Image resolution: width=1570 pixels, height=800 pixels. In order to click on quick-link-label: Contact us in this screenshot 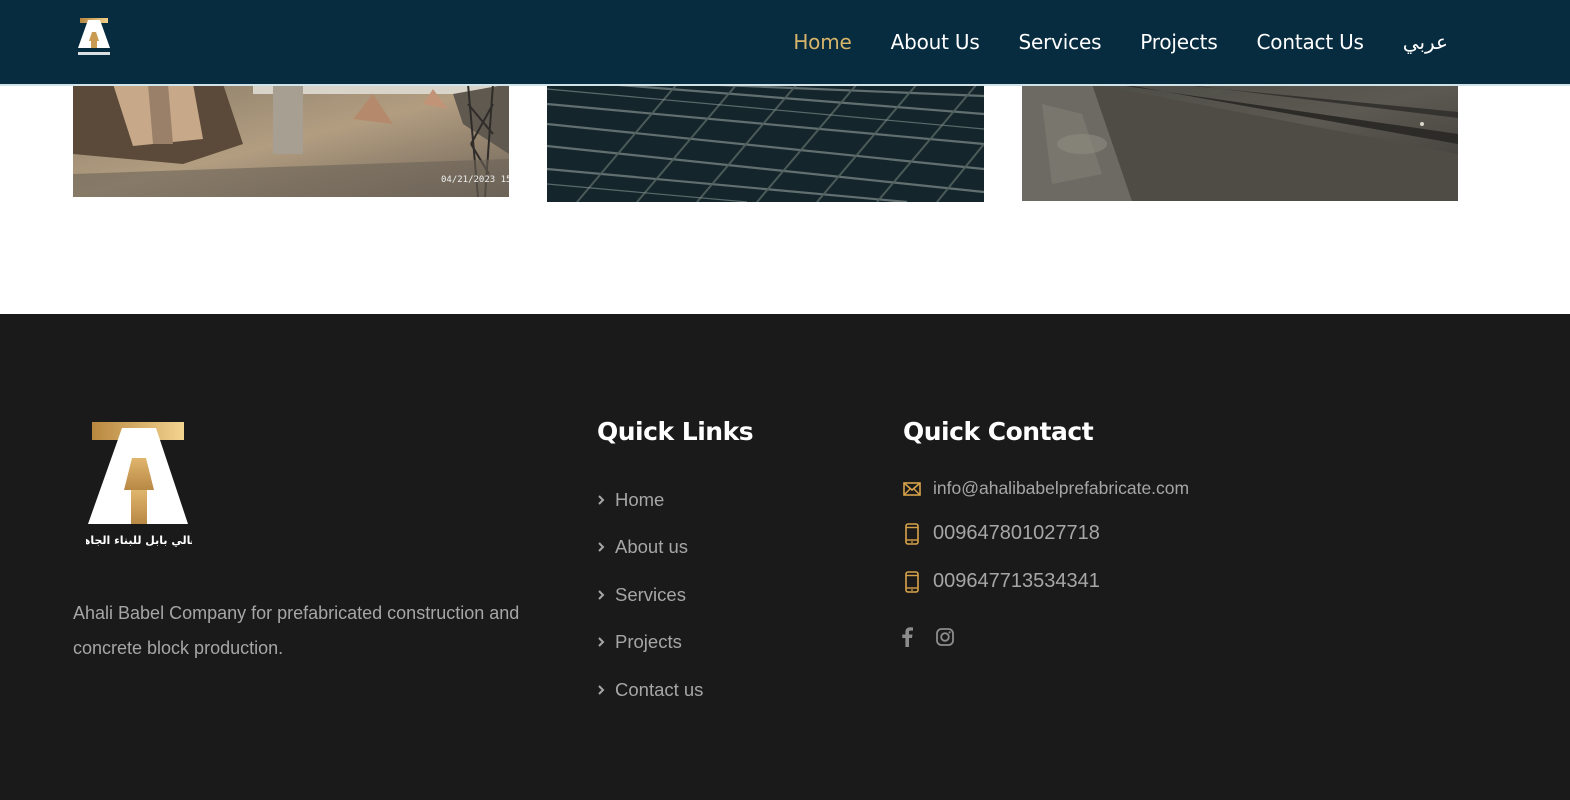, I will do `click(659, 689)`.